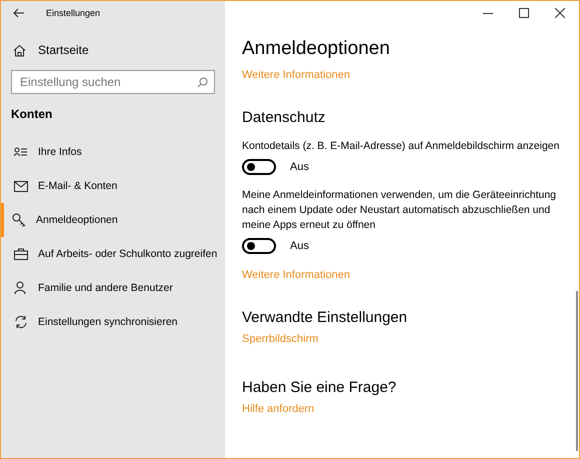  Describe the element at coordinates (119, 50) in the screenshot. I see `home-link: Startseite` at that location.